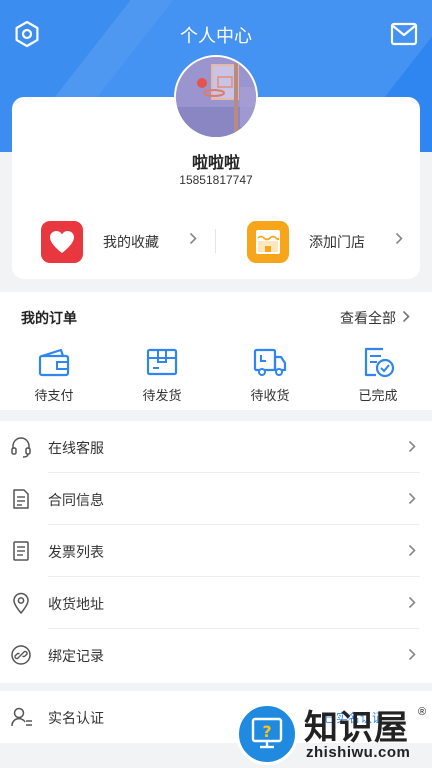 Image resolution: width=432 pixels, height=768 pixels. What do you see at coordinates (216, 97) in the screenshot?
I see `avatar` at bounding box center [216, 97].